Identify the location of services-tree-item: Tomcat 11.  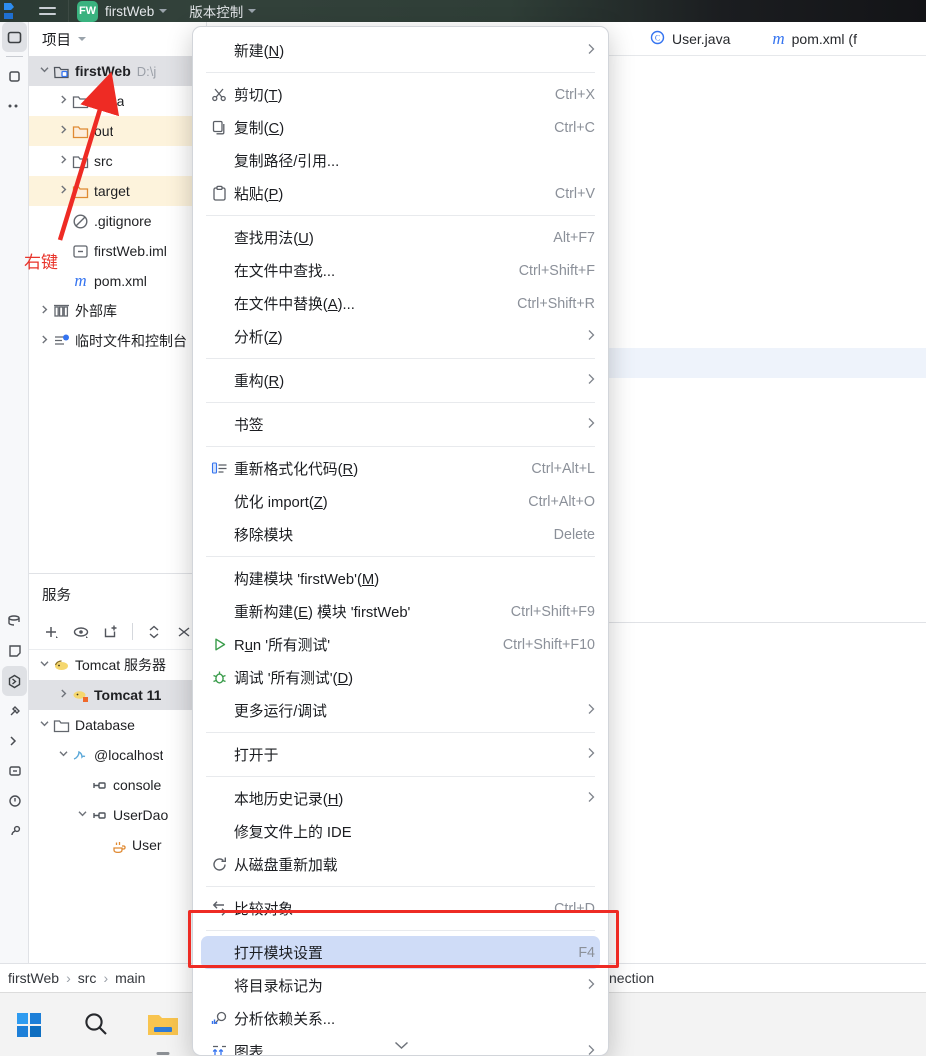
(117, 695).